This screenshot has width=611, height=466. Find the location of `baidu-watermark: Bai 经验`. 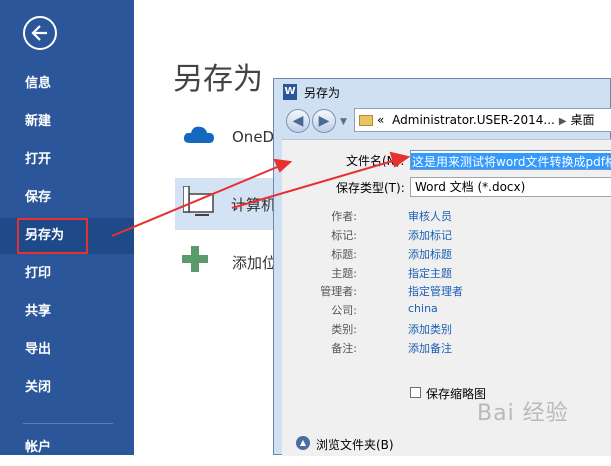

baidu-watermark: Bai 经验 is located at coordinates (523, 413).